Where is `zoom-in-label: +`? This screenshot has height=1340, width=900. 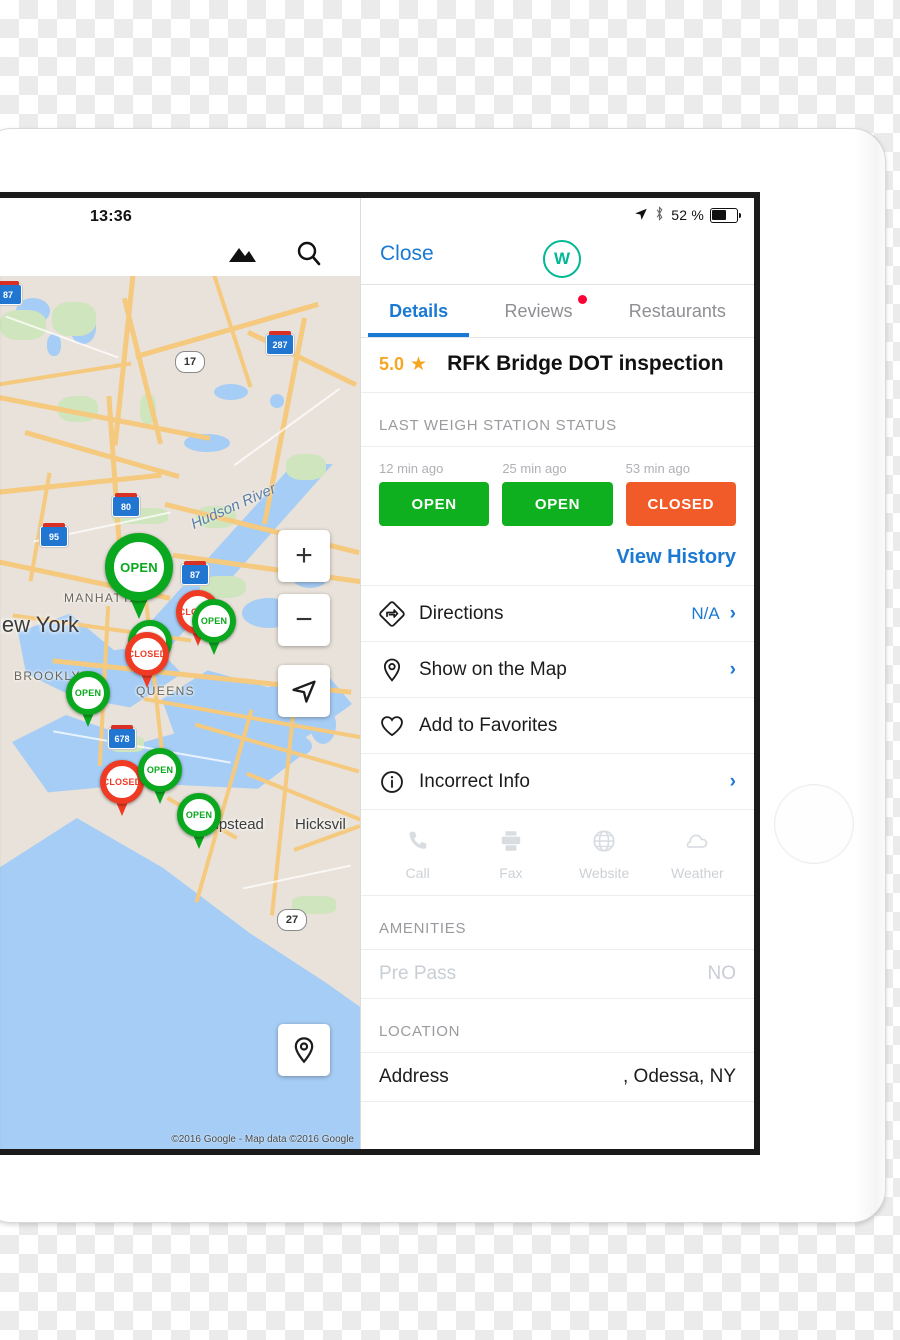 zoom-in-label: + is located at coordinates (304, 555).